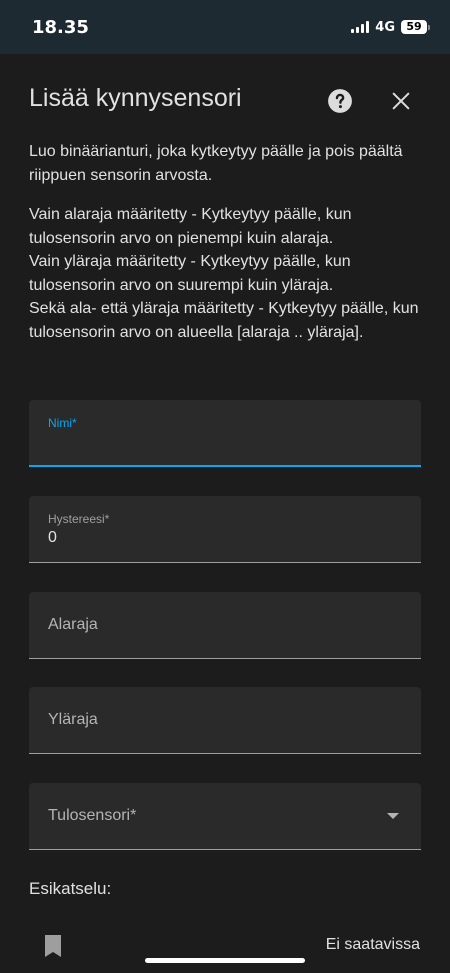 The width and height of the screenshot is (450, 973). What do you see at coordinates (73, 624) in the screenshot?
I see `lower-limit-field-label: Alaraja` at bounding box center [73, 624].